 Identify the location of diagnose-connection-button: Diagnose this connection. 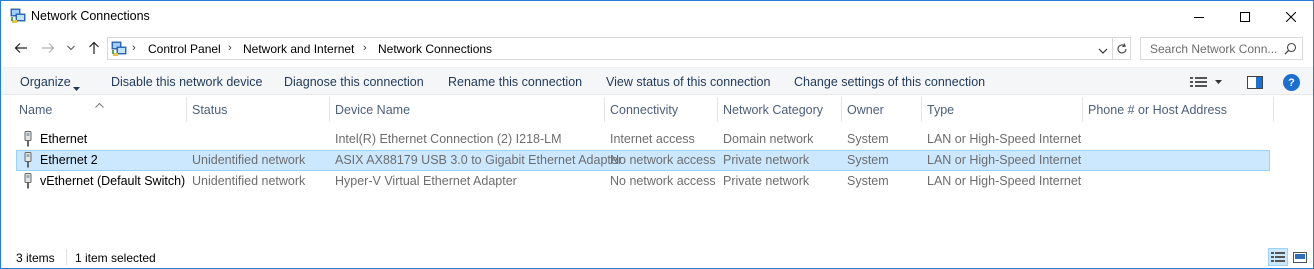
(354, 82).